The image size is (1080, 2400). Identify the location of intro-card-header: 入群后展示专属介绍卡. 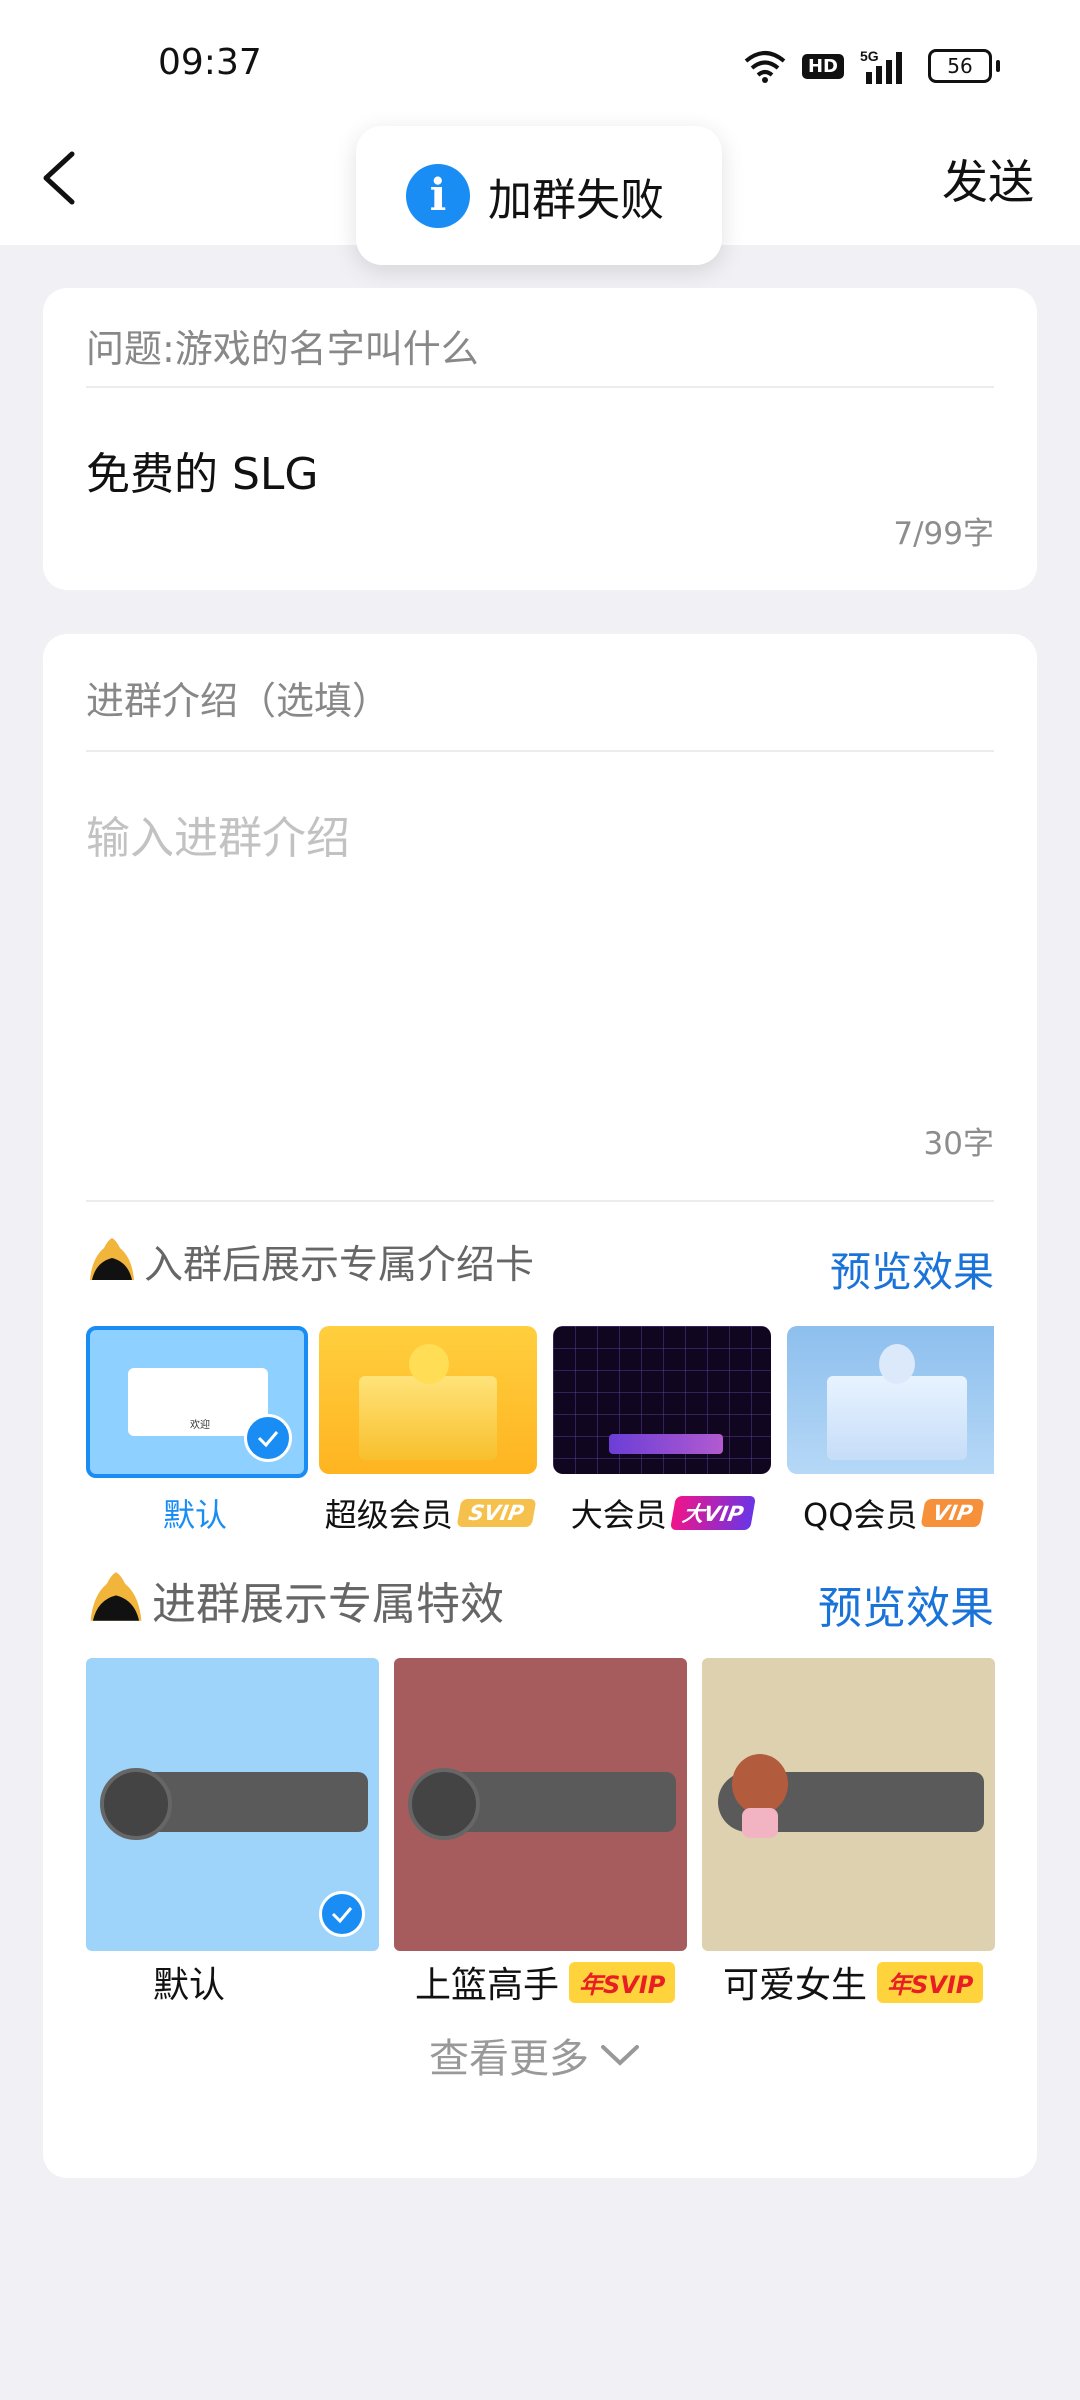
(310, 1262).